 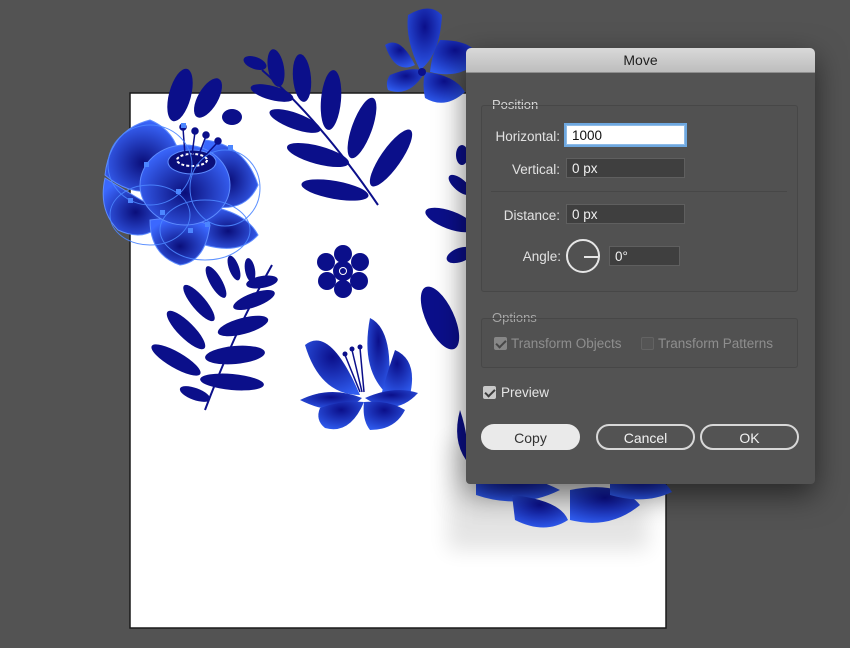 What do you see at coordinates (640, 60) in the screenshot?
I see `dialog-title: Move` at bounding box center [640, 60].